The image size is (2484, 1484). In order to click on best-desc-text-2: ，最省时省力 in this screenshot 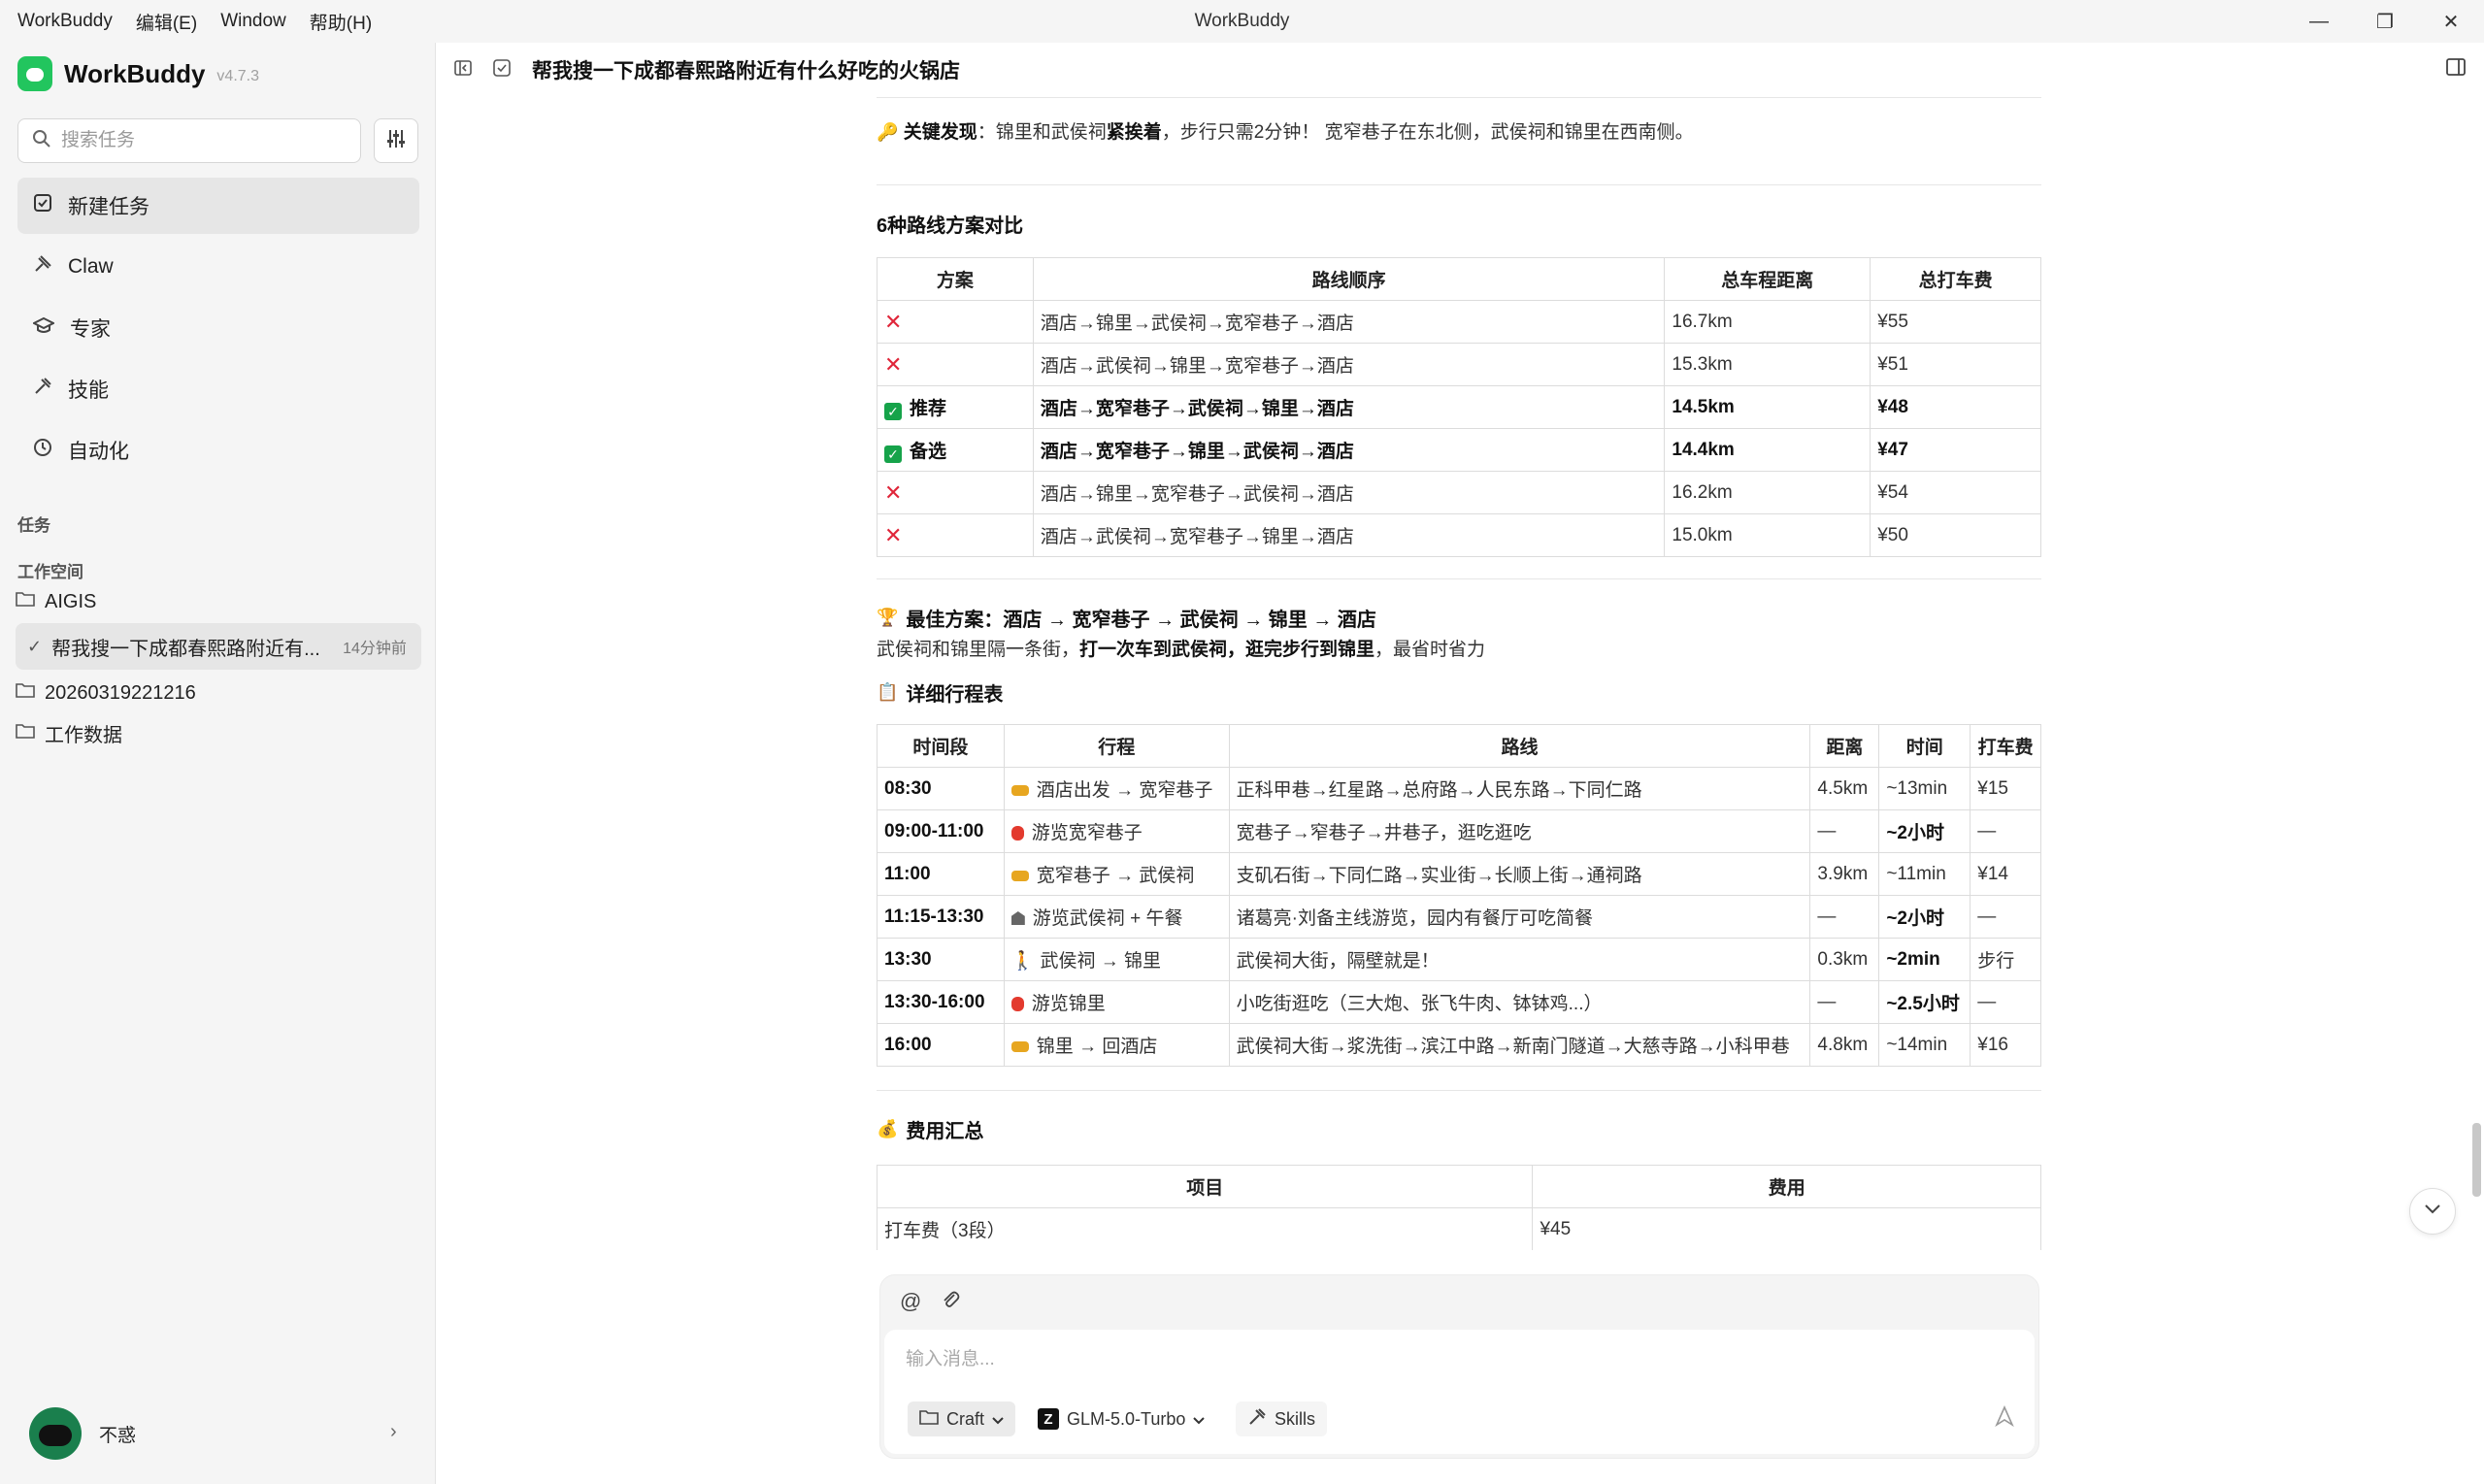, I will do `click(1430, 650)`.